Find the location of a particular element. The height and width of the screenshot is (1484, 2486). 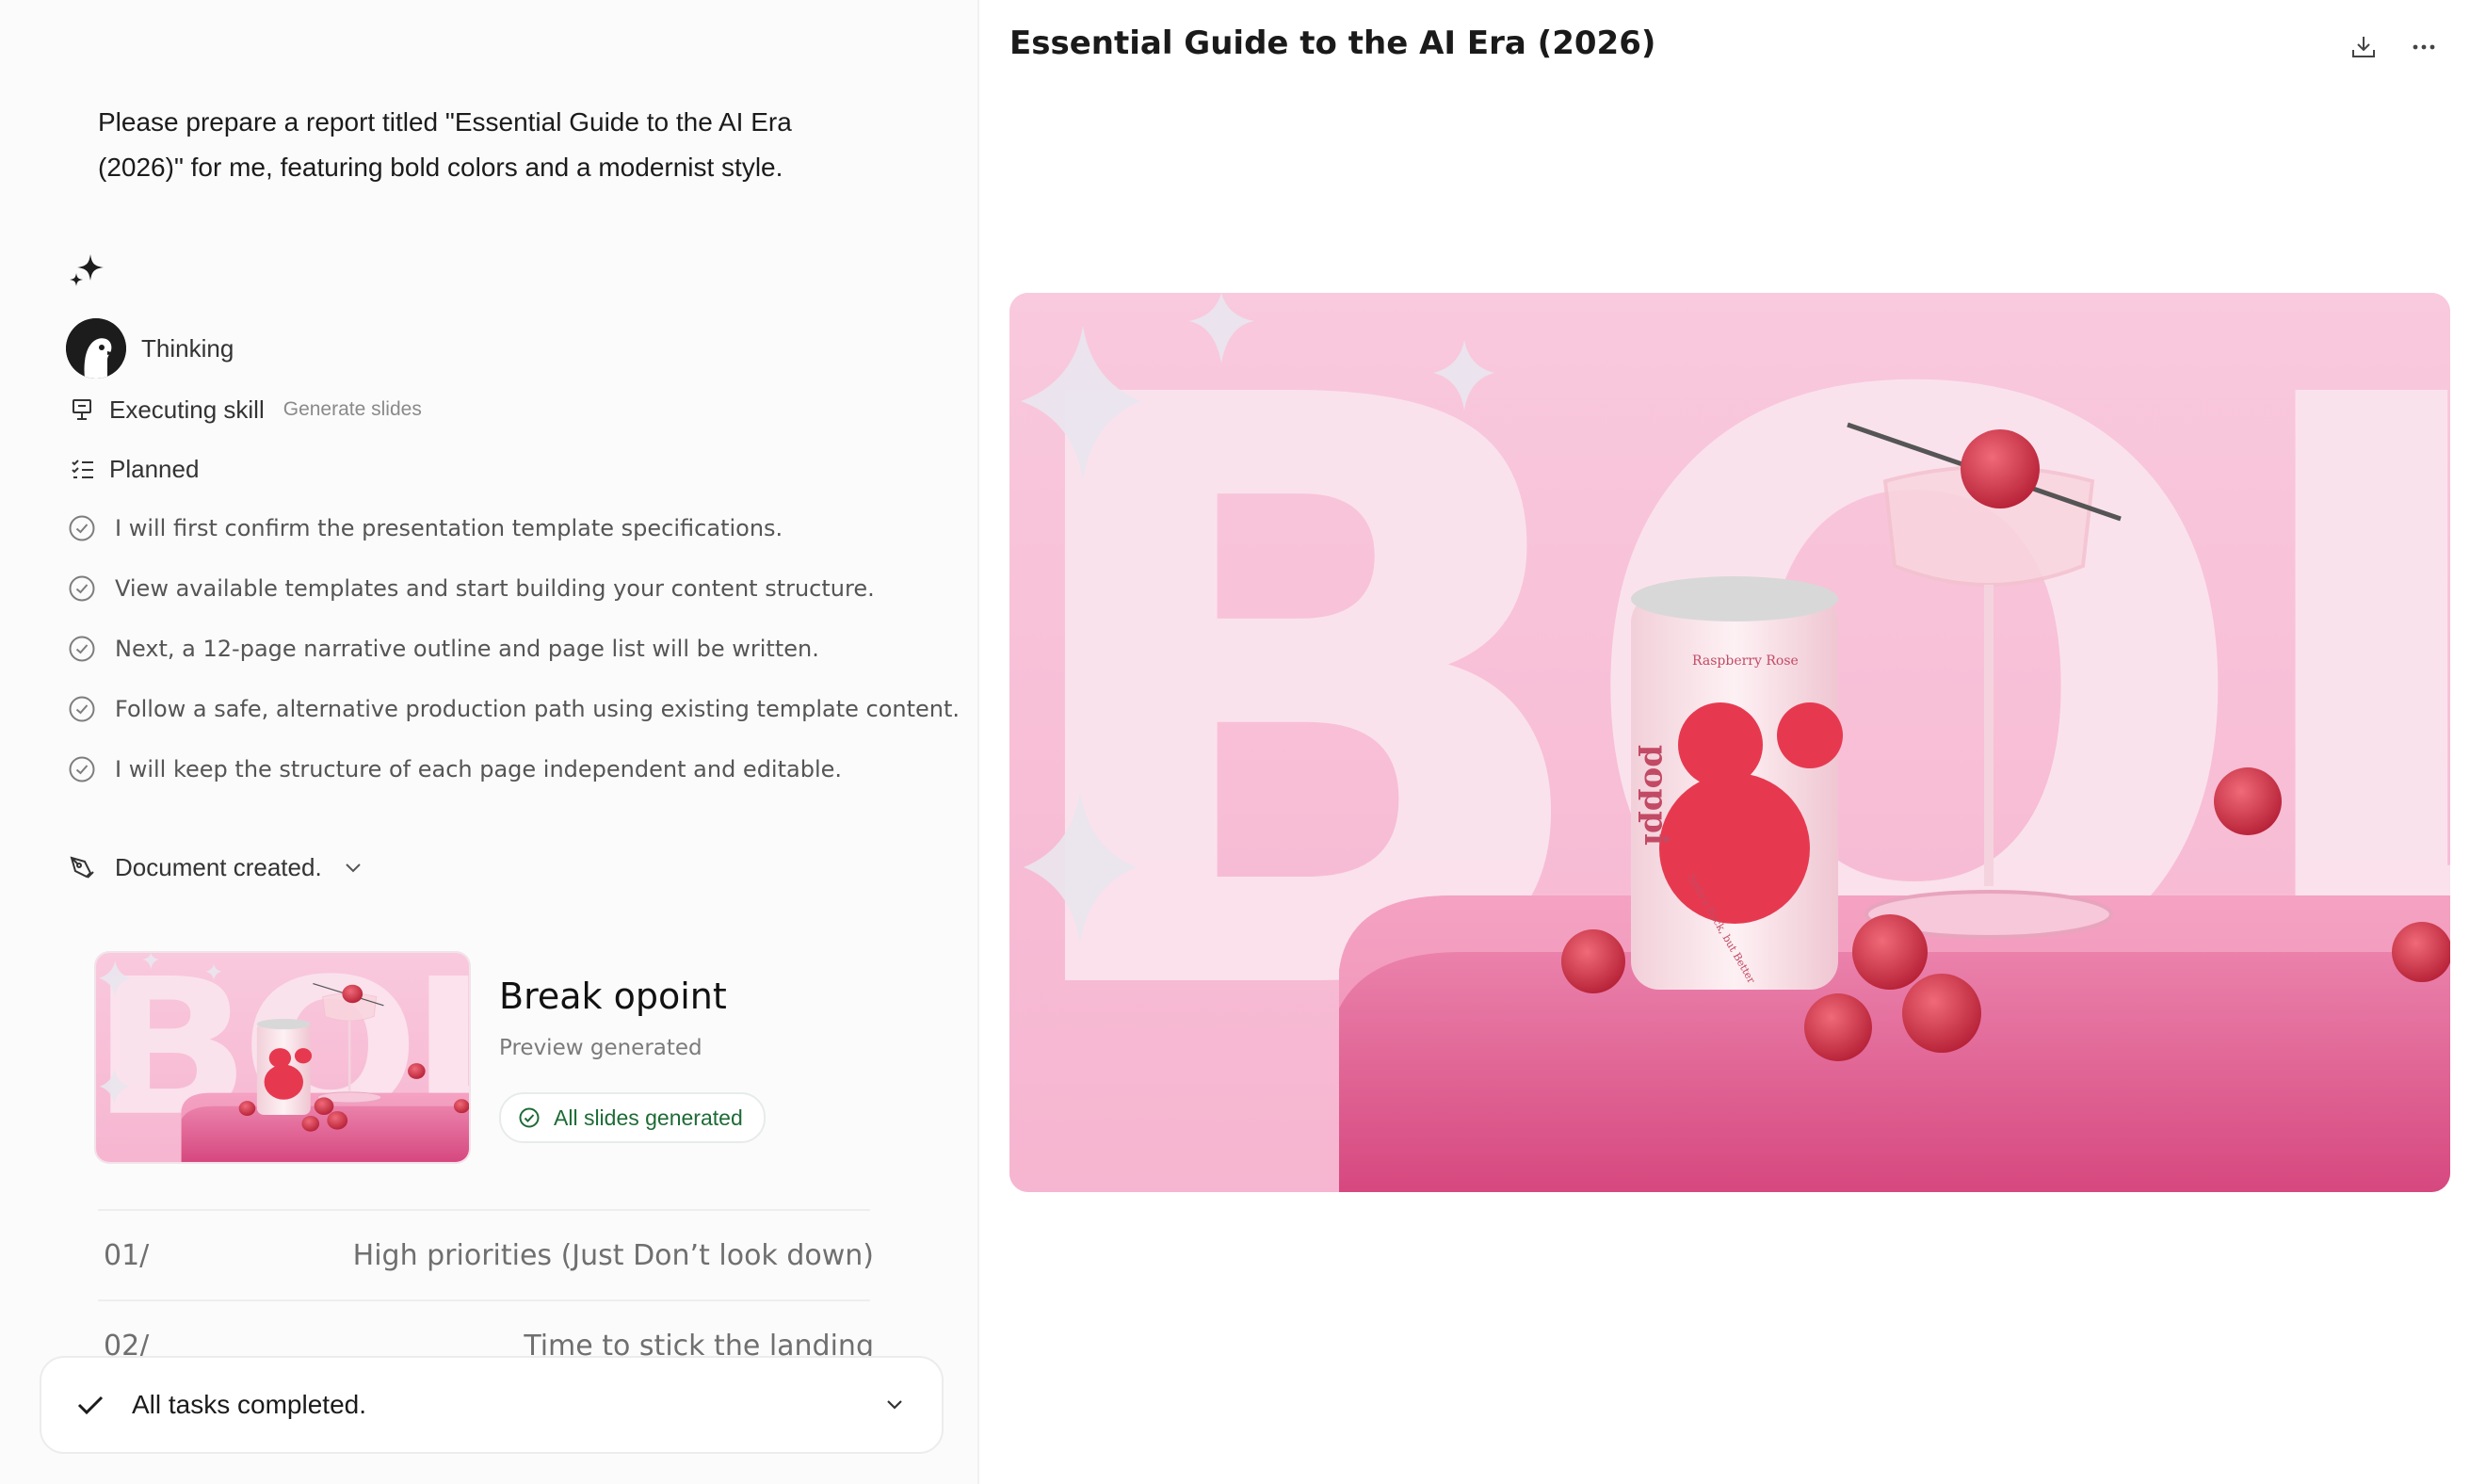

more-options-button is located at coordinates (2424, 47).